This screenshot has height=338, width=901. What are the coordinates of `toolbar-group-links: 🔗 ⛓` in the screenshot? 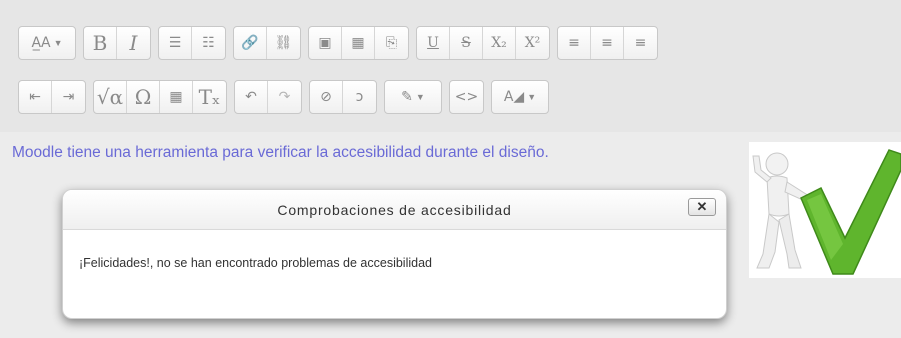 It's located at (267, 43).